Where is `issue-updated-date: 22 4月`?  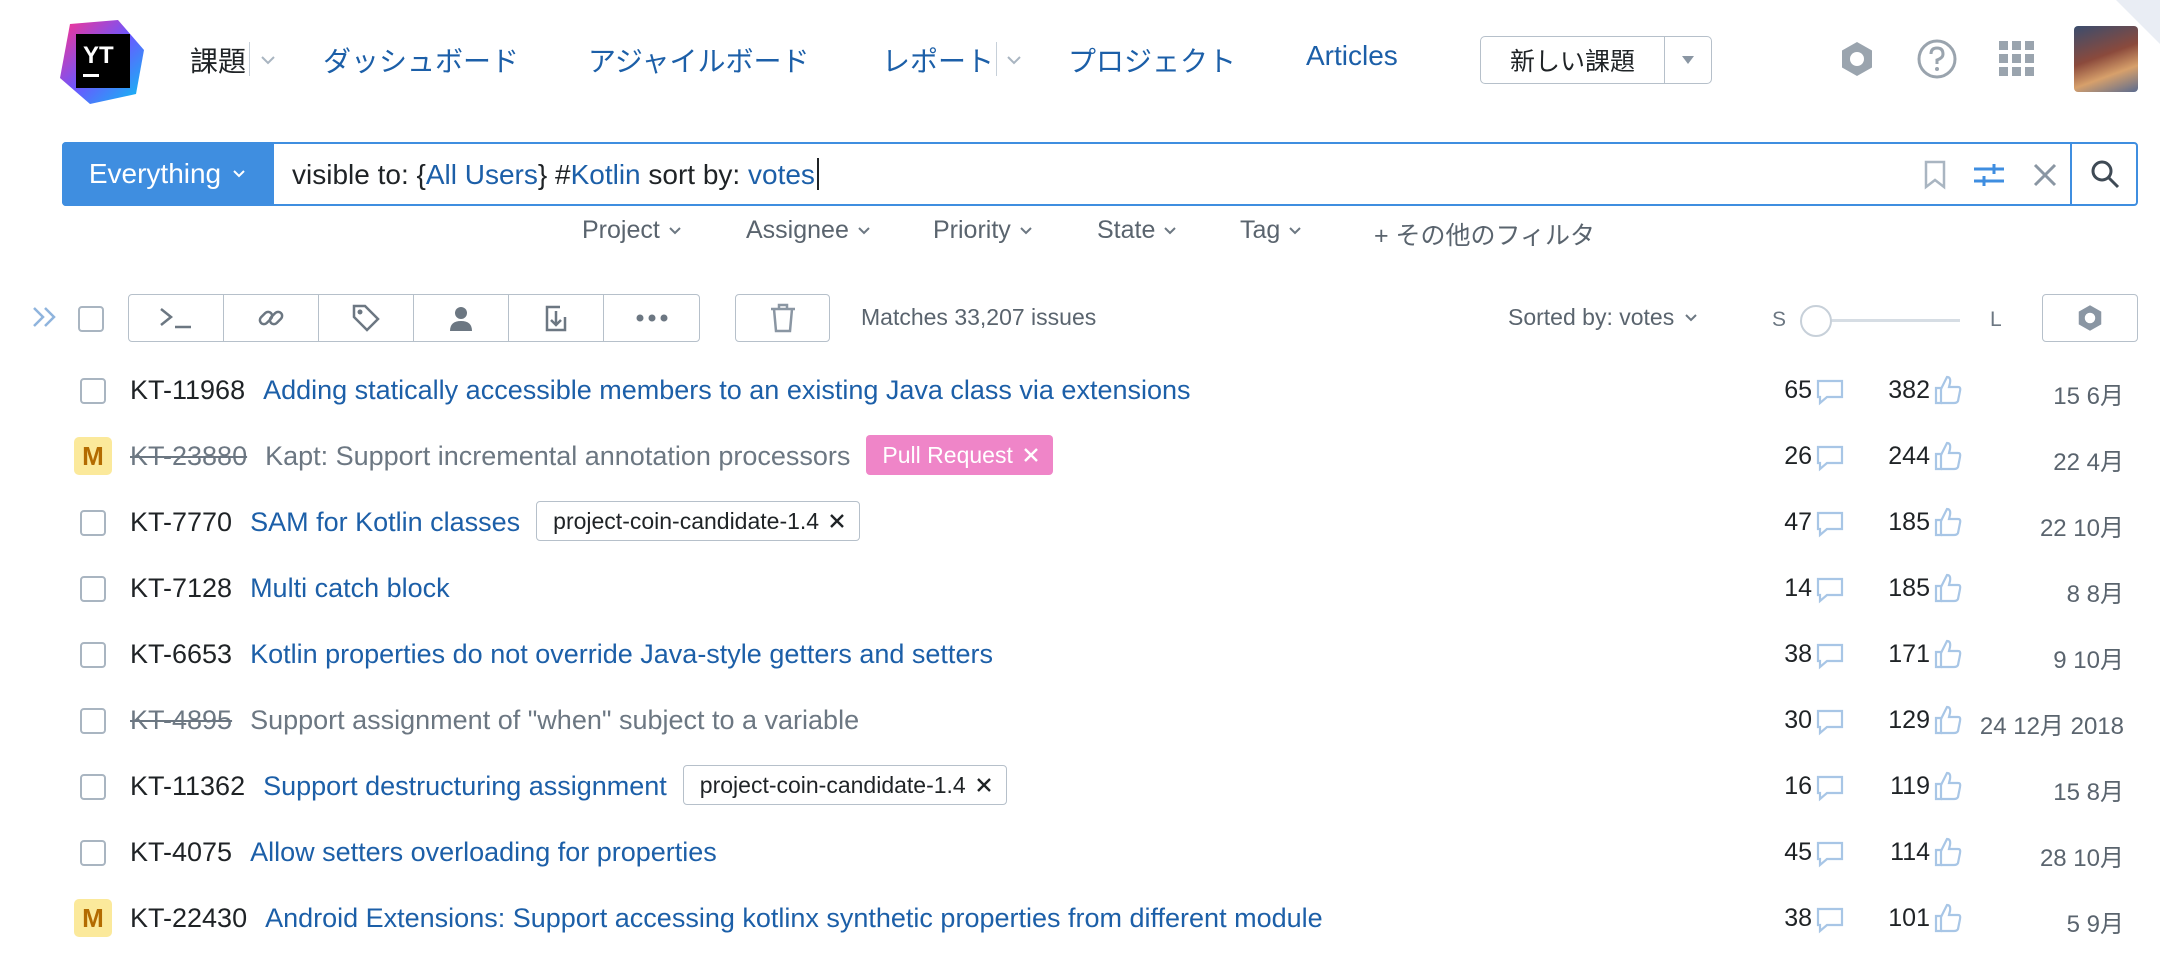 issue-updated-date: 22 4月 is located at coordinates (2088, 462).